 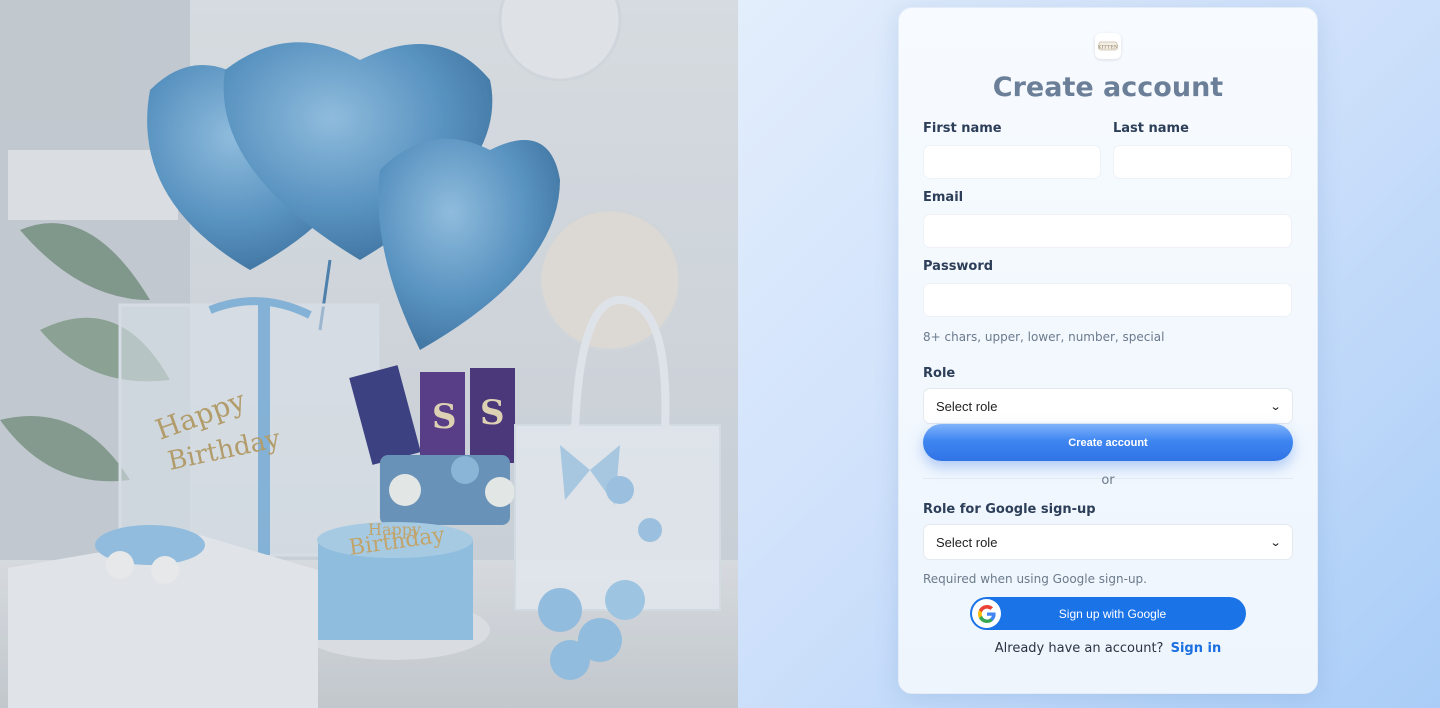 I want to click on google-icon, so click(x=986, y=613).